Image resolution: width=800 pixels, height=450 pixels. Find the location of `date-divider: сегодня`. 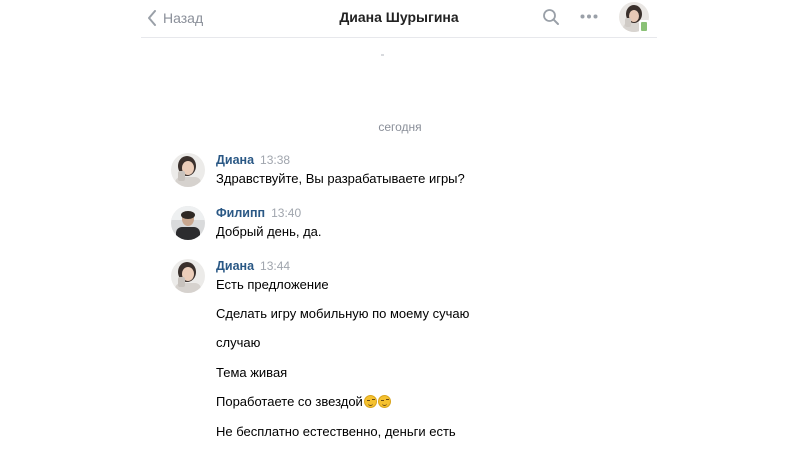

date-divider: сегодня is located at coordinates (400, 127).